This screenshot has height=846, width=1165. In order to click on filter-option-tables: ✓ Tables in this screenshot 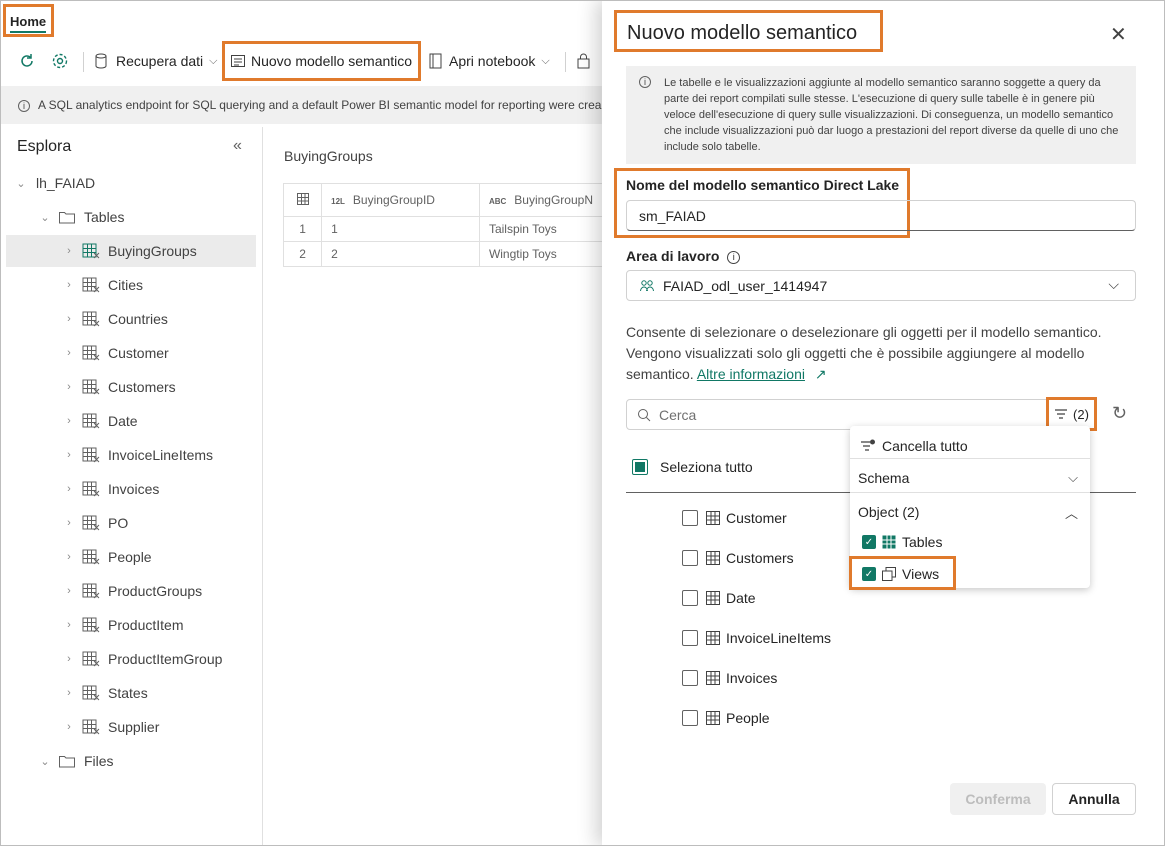, I will do `click(970, 542)`.